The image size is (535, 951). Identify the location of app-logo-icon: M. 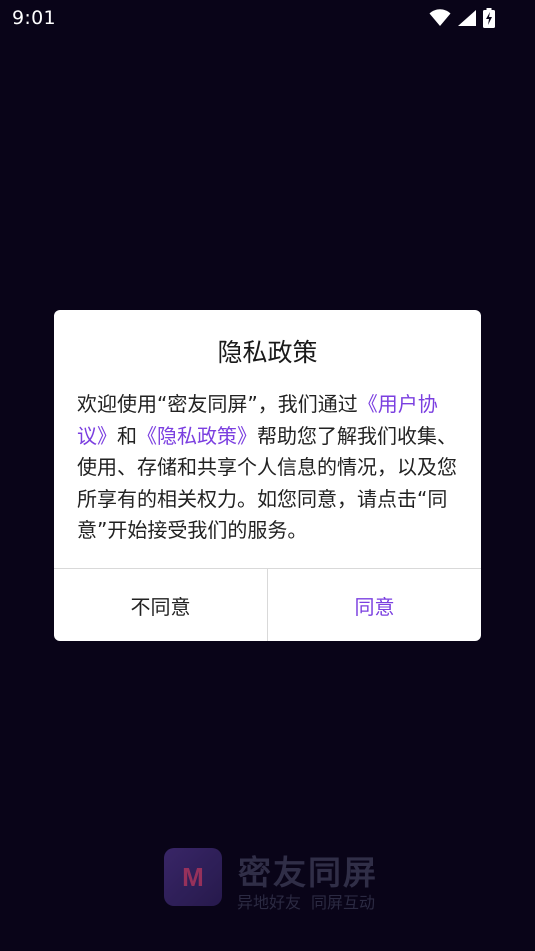
(193, 877).